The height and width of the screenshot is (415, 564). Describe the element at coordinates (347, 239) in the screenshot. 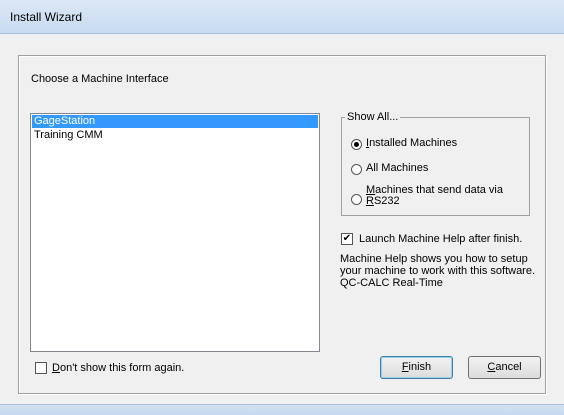

I see `launch-help-checkbox: ✔` at that location.